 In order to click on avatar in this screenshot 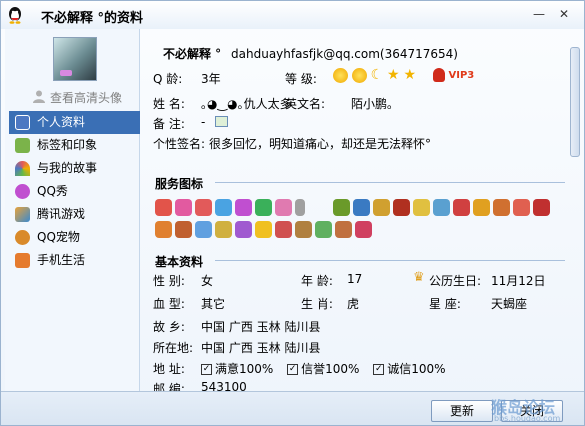, I will do `click(75, 59)`.